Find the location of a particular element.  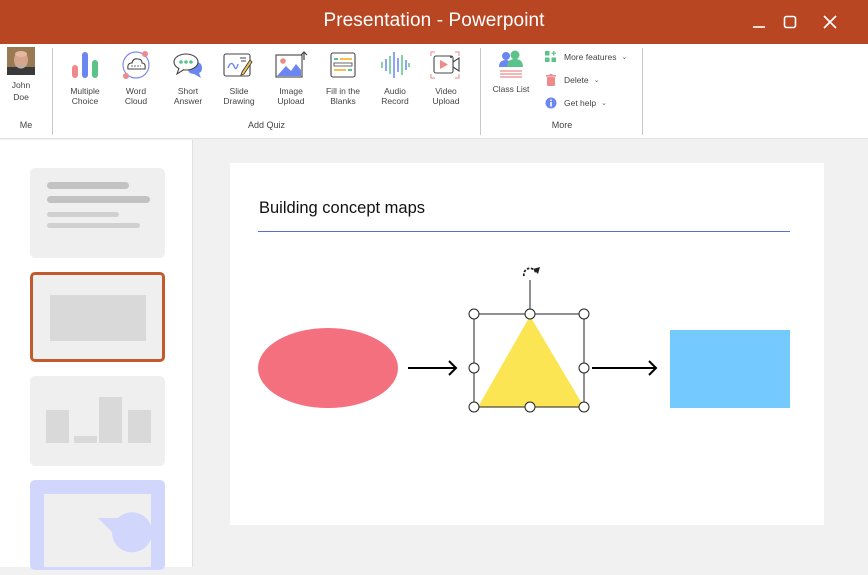

image-slide-preview is located at coordinates (98, 318).